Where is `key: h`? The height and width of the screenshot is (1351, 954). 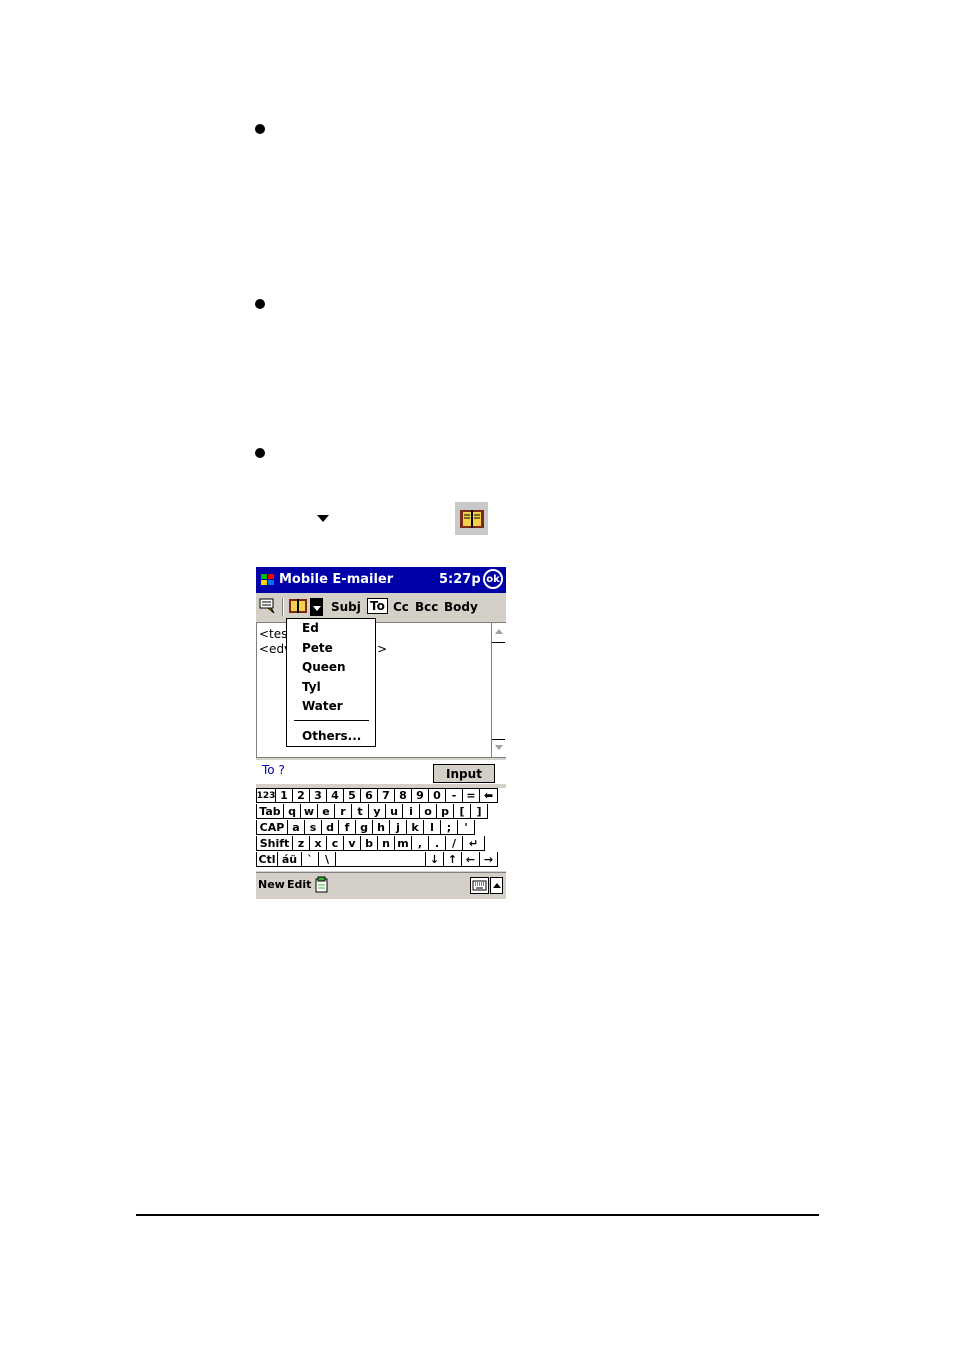 key: h is located at coordinates (381, 827).